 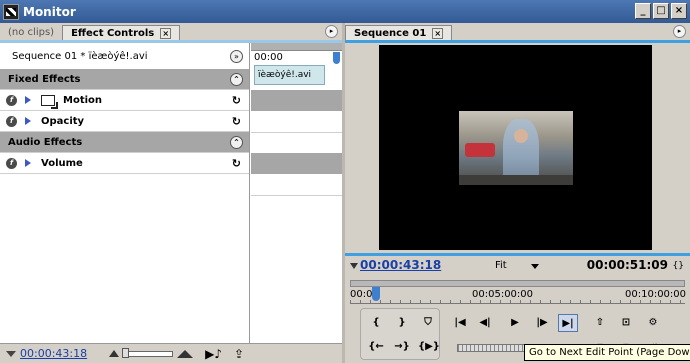 I want to click on audio-effects-label: Audio Effects, so click(x=45, y=142).